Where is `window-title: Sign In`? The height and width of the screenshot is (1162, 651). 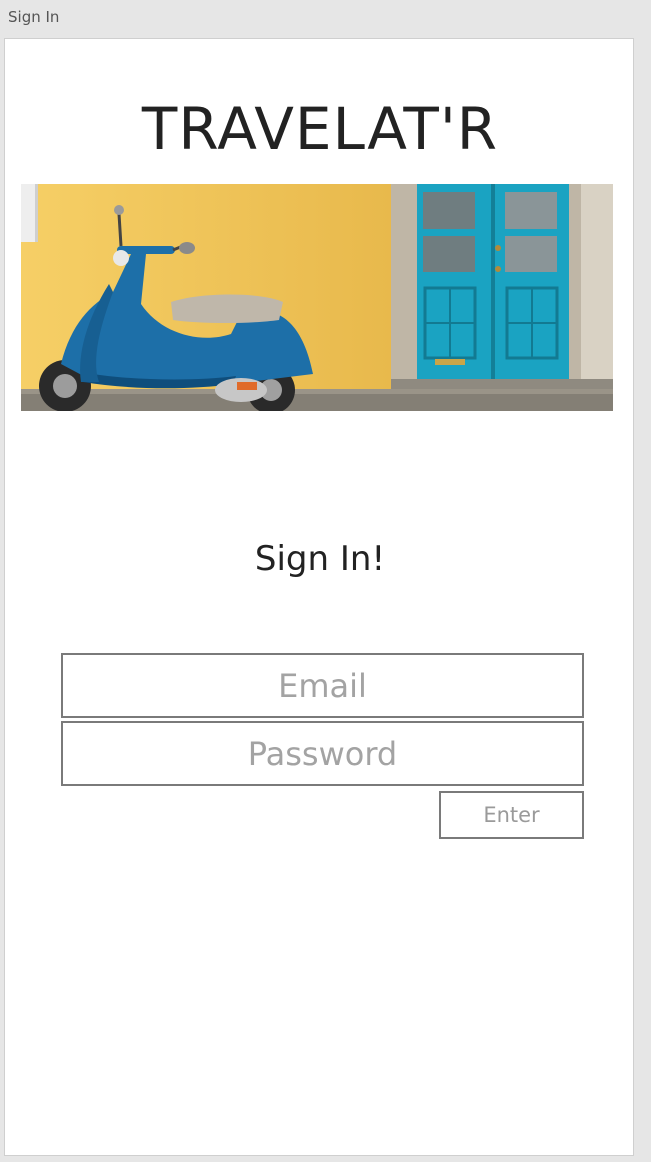 window-title: Sign In is located at coordinates (34, 17).